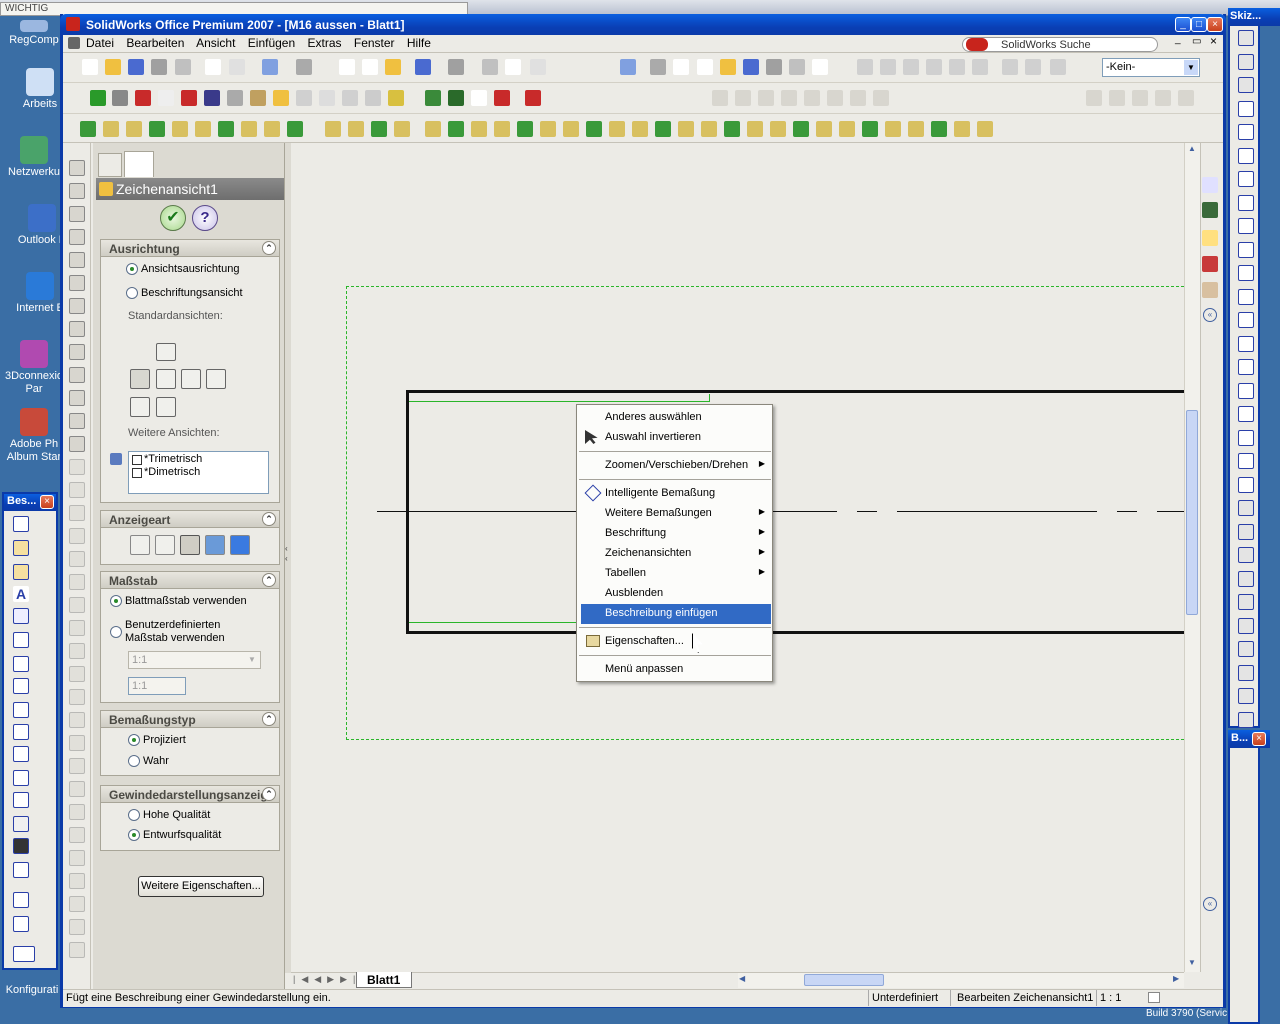 The width and height of the screenshot is (1280, 1024). Describe the element at coordinates (742, 978) in the screenshot. I see `scroll-left-icon: ◀` at that location.